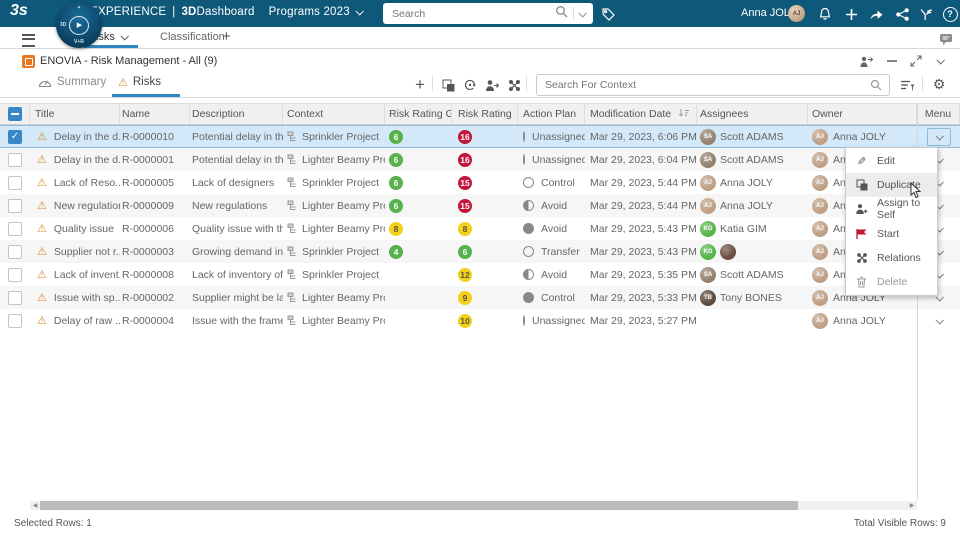 Image resolution: width=960 pixels, height=537 pixels. What do you see at coordinates (916, 61) in the screenshot?
I see `maximize-widget-icon` at bounding box center [916, 61].